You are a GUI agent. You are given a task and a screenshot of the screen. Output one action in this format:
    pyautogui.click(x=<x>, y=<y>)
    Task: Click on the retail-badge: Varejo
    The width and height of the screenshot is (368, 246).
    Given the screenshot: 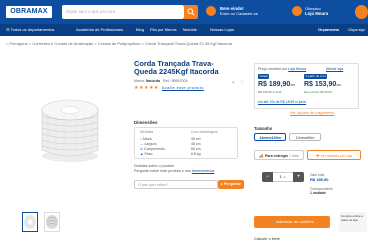 What is the action you would take?
    pyautogui.click(x=264, y=76)
    